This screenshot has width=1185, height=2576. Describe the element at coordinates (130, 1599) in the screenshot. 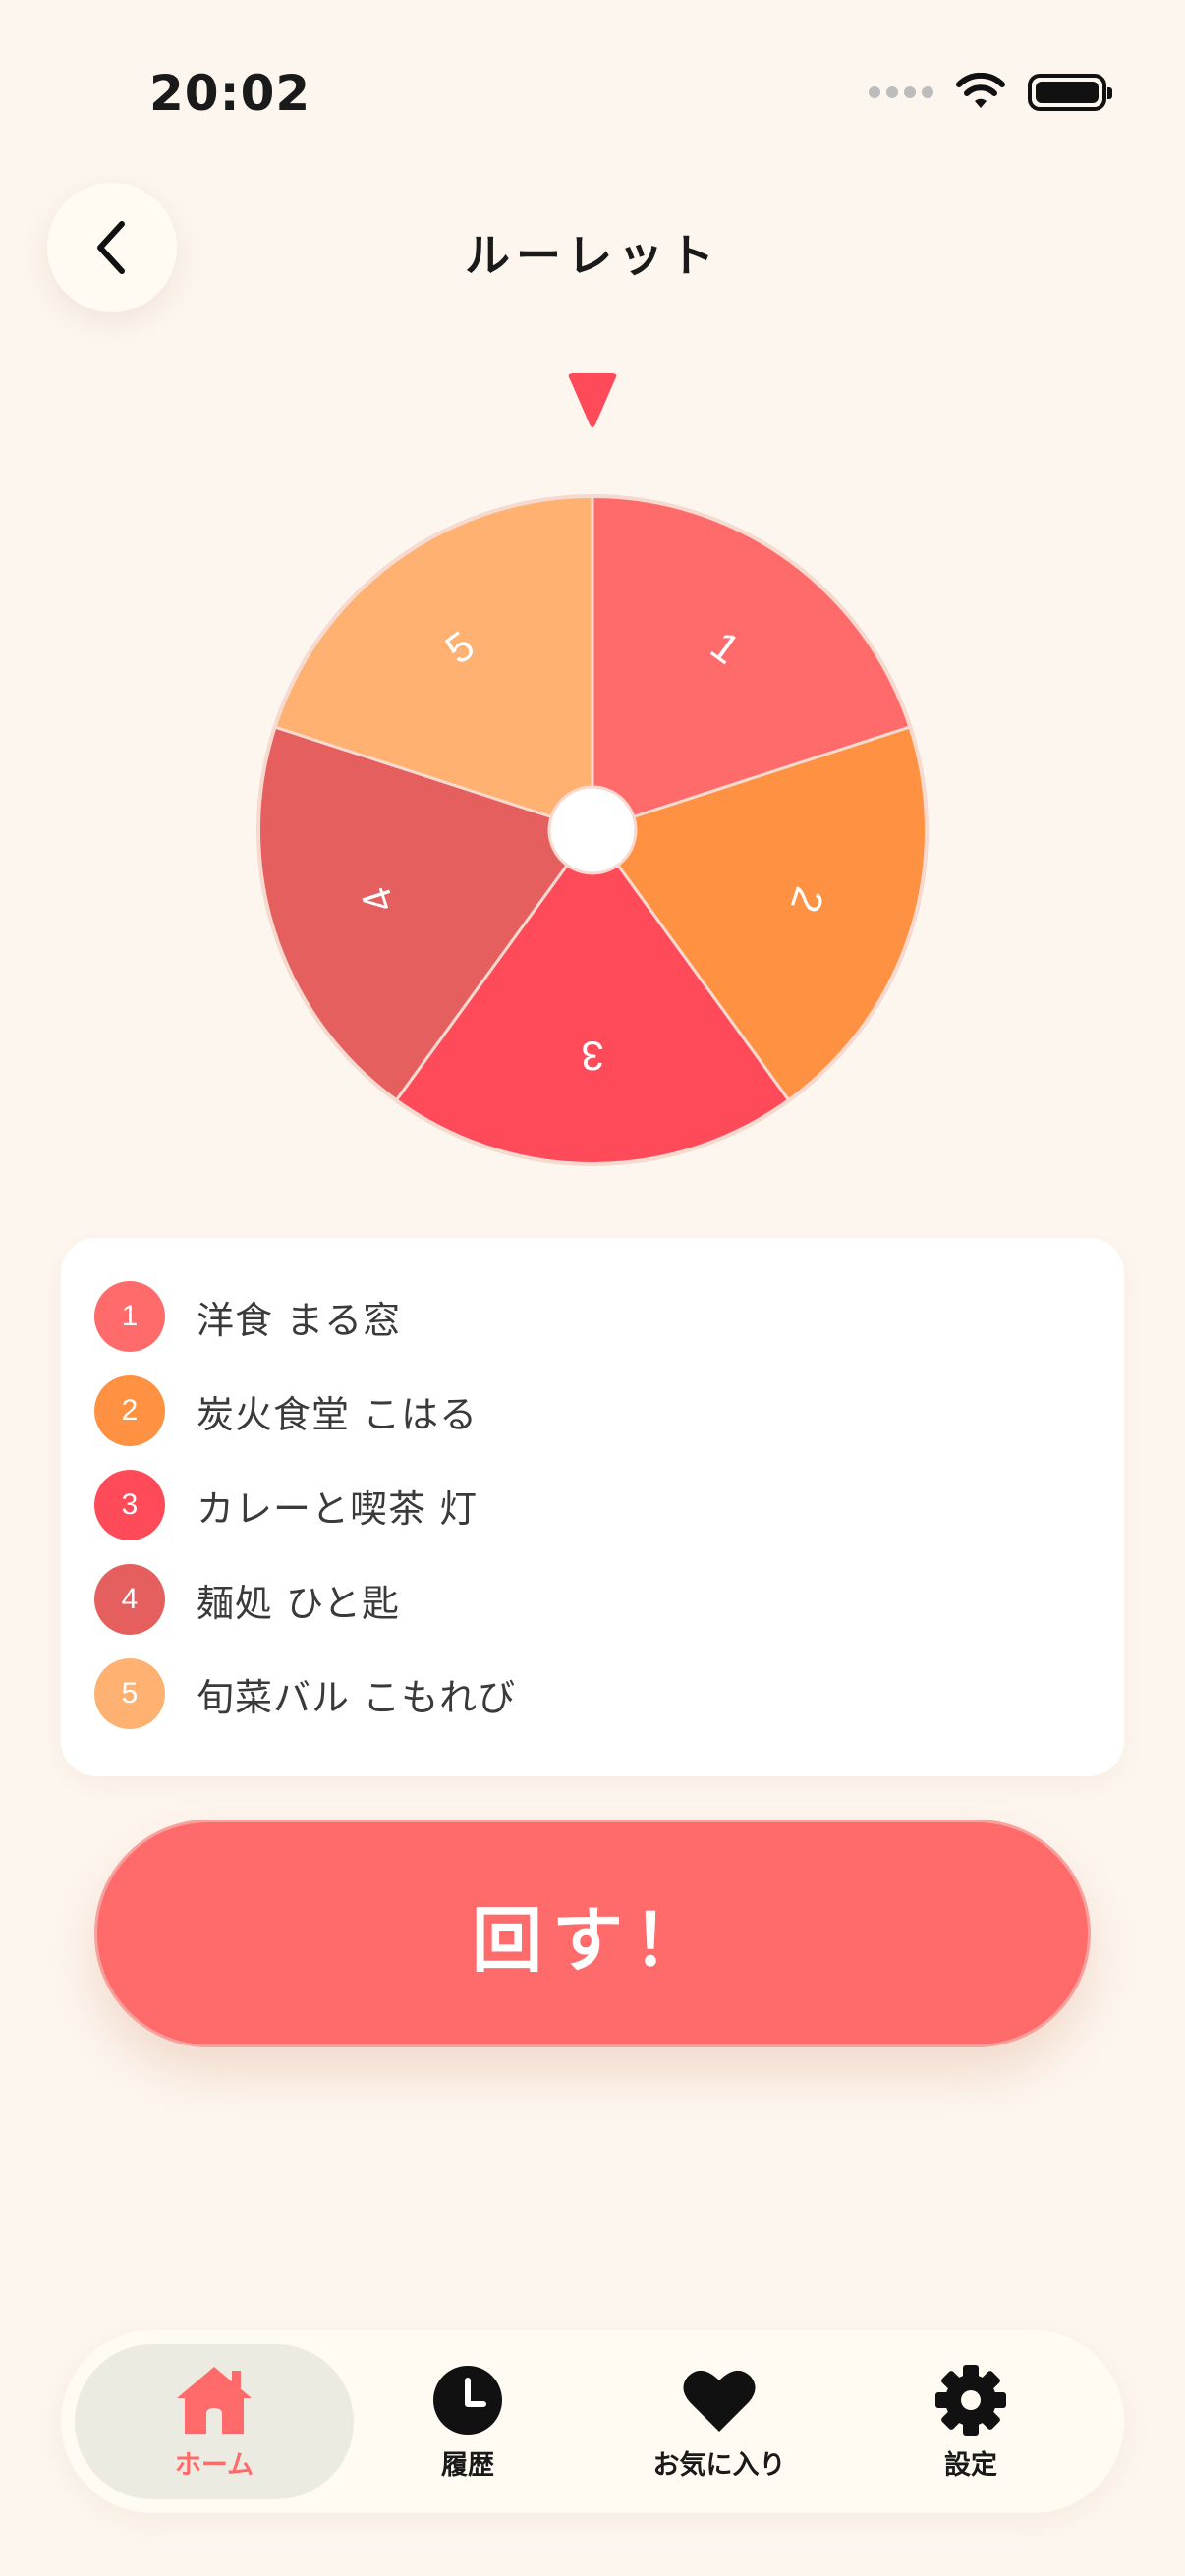

I see `list-item-number-badge: 4` at that location.